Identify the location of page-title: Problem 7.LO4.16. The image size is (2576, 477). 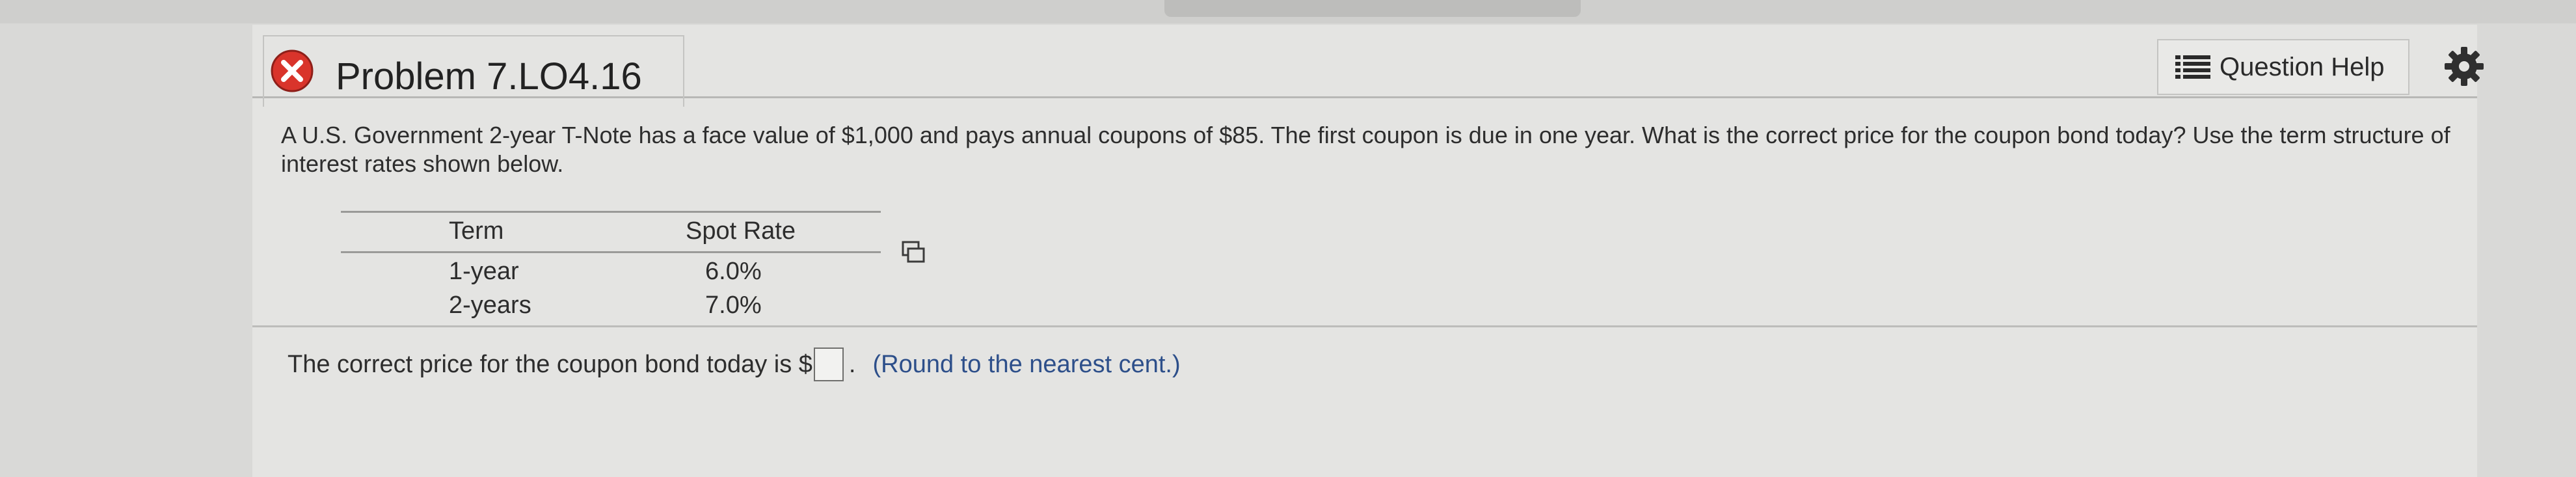
(489, 77).